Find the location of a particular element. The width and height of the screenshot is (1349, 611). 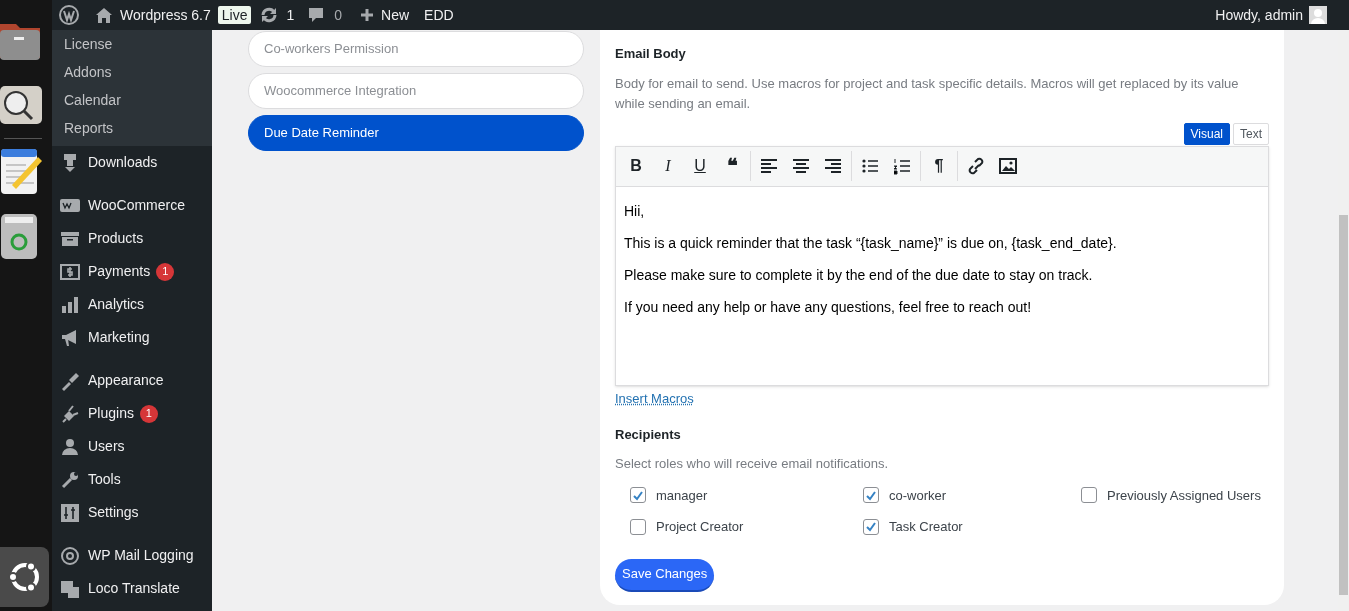

bullet-list-icon is located at coordinates (870, 166).